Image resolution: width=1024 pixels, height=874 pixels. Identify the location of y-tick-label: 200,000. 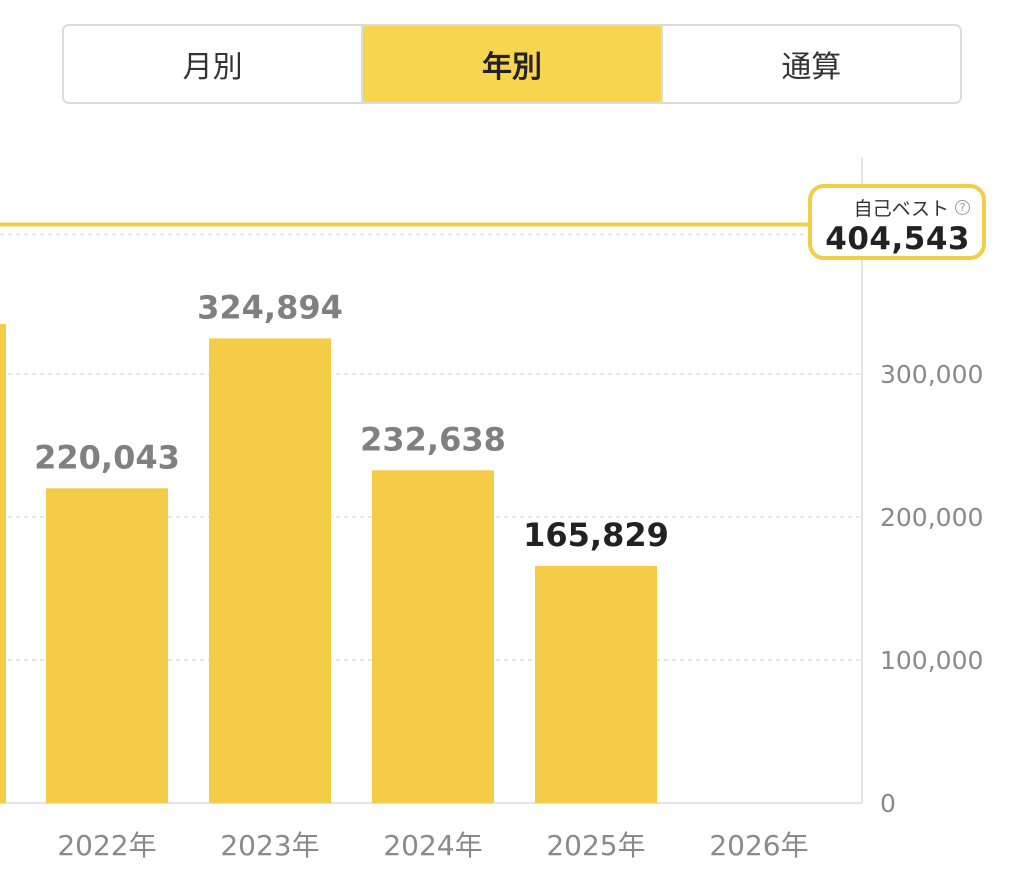
(931, 517).